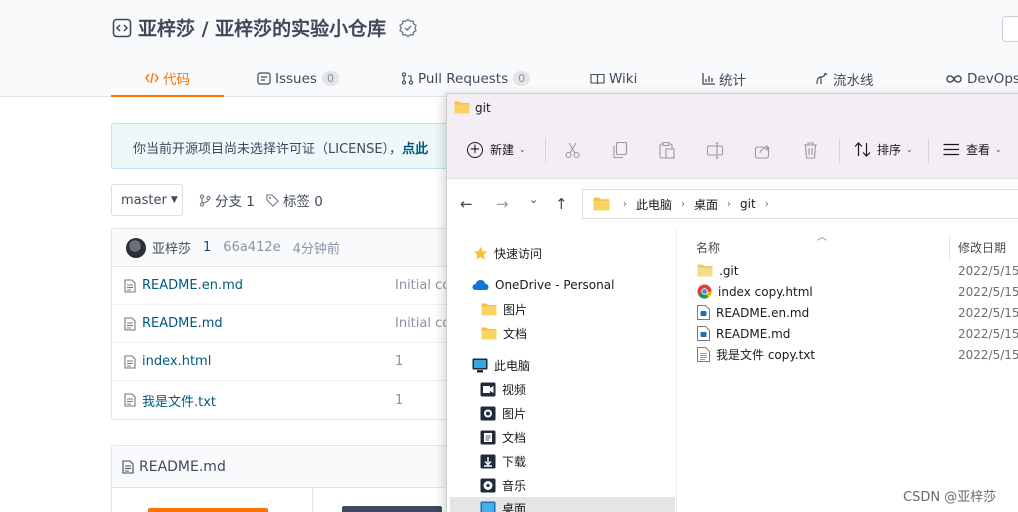 This screenshot has width=1018, height=512. I want to click on file-name: .git, so click(729, 270).